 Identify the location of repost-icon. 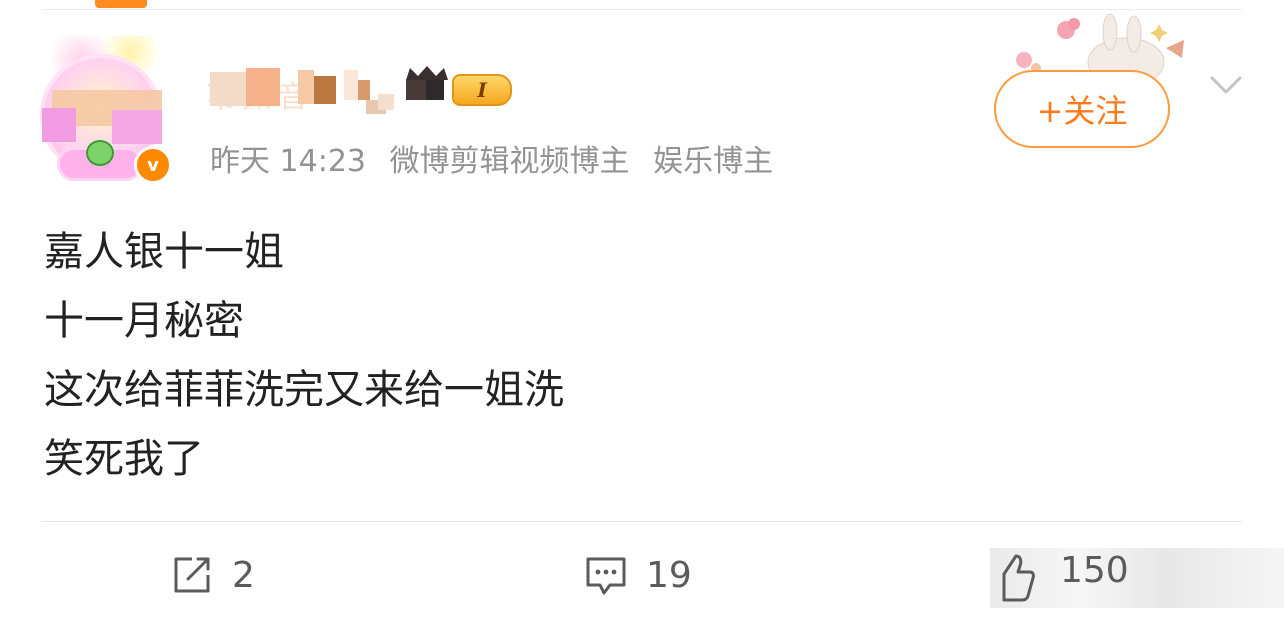
(192, 575).